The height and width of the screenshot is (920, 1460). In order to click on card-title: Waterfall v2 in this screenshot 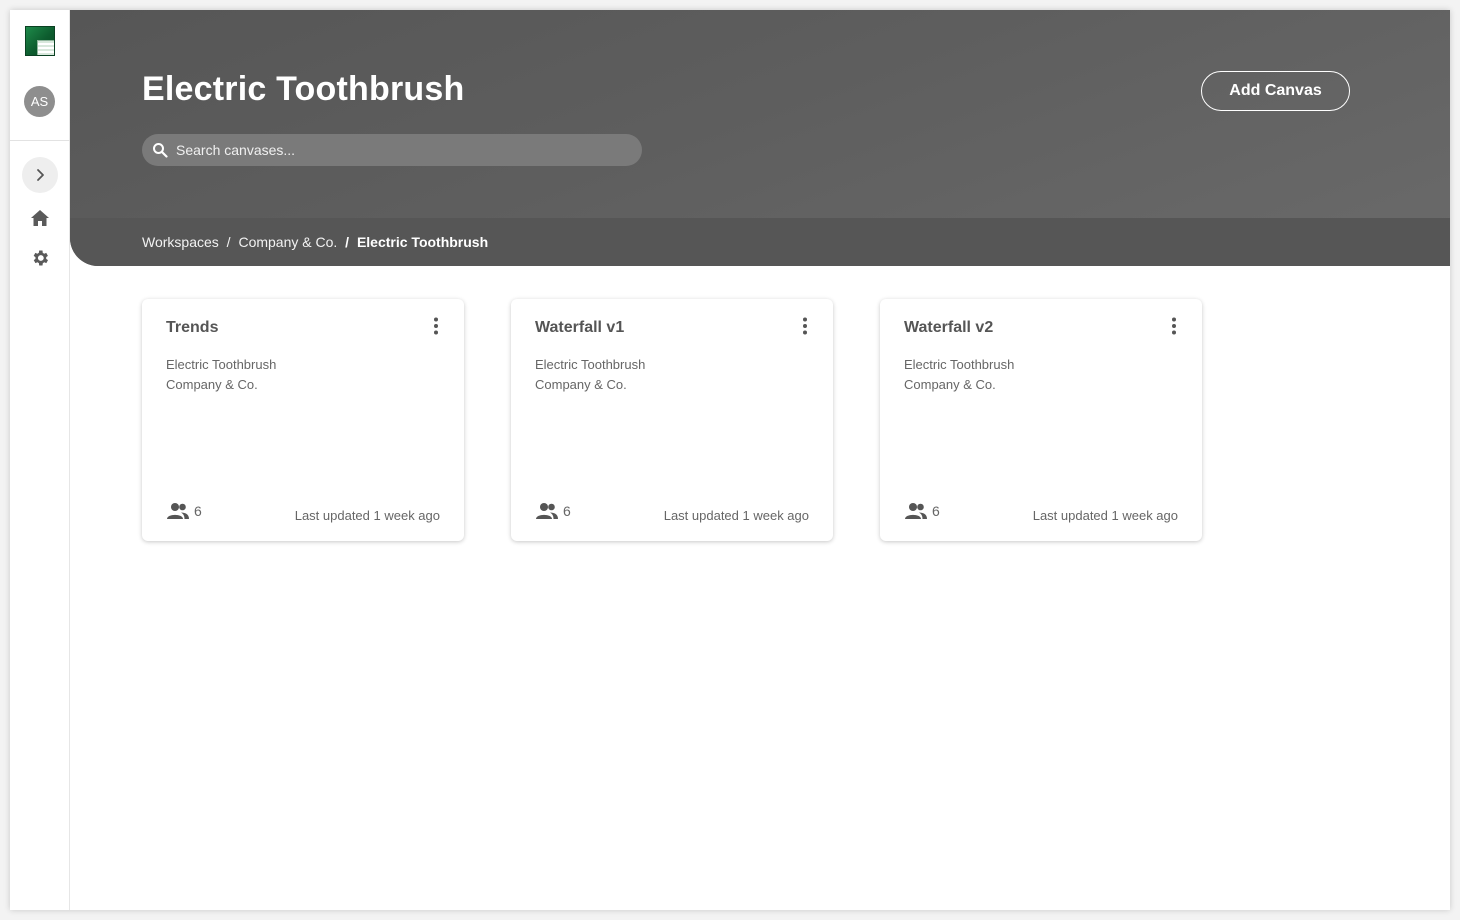, I will do `click(949, 327)`.